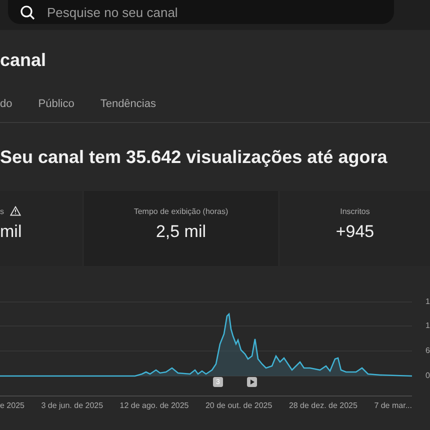 The image size is (430, 430). I want to click on metric-value: 2,5 mil, so click(181, 232).